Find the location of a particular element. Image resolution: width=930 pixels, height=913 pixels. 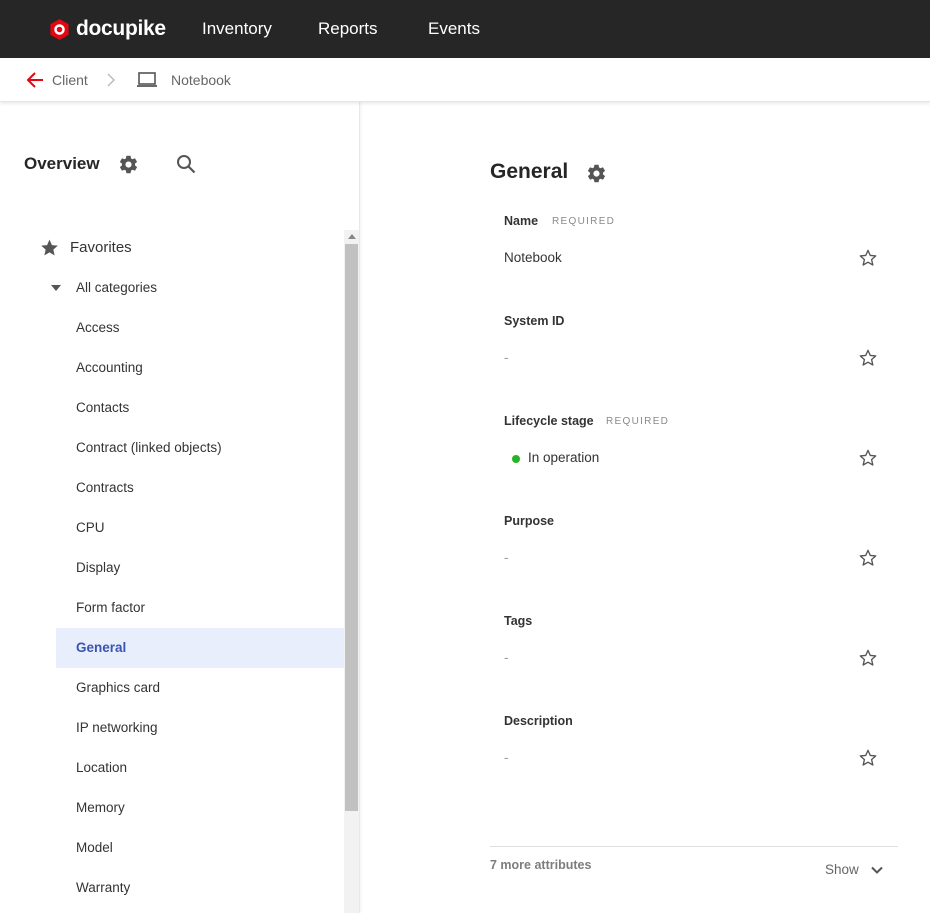

attribute-purpose: Purpose - is located at coordinates (701, 564).